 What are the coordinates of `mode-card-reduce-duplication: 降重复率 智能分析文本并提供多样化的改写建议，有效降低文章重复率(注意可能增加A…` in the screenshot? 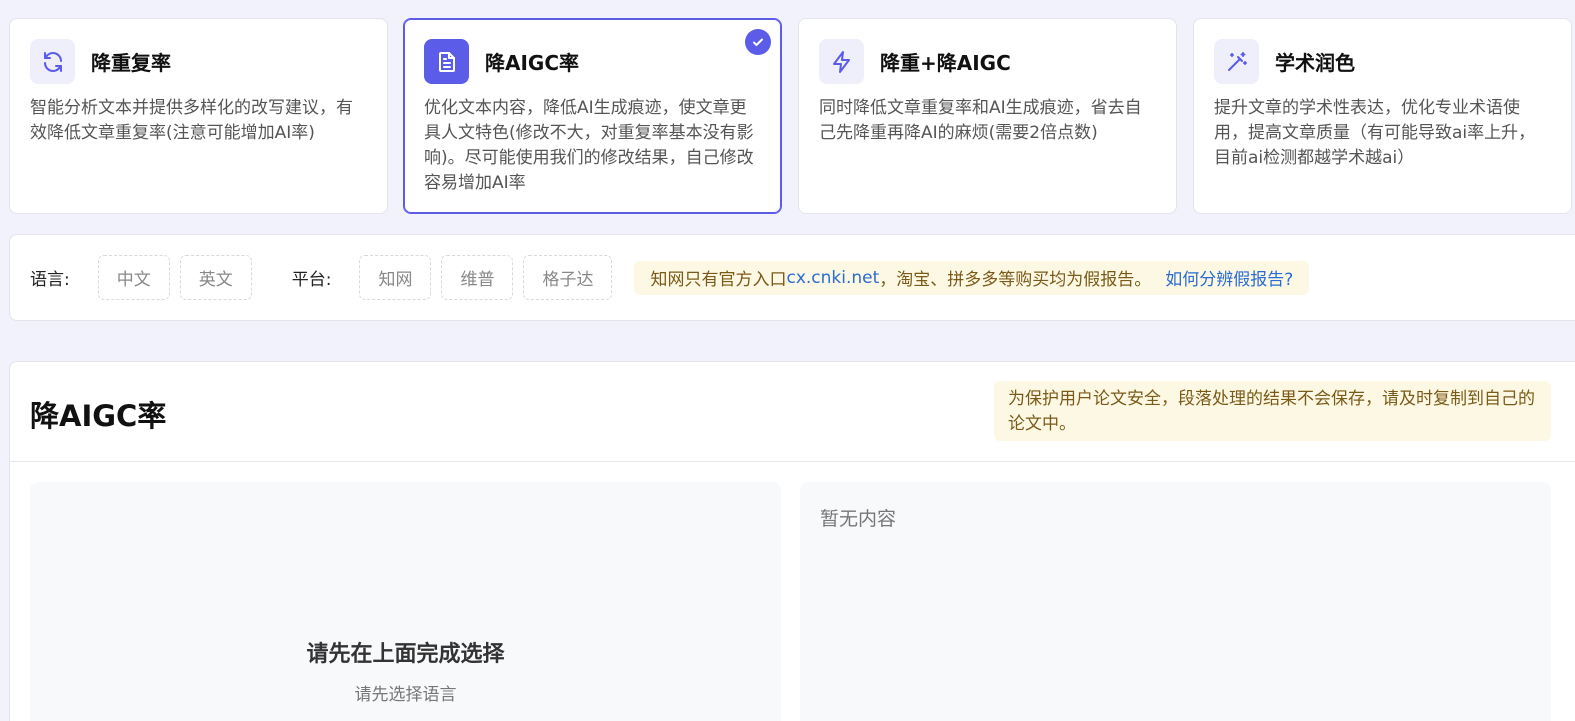 It's located at (198, 116).